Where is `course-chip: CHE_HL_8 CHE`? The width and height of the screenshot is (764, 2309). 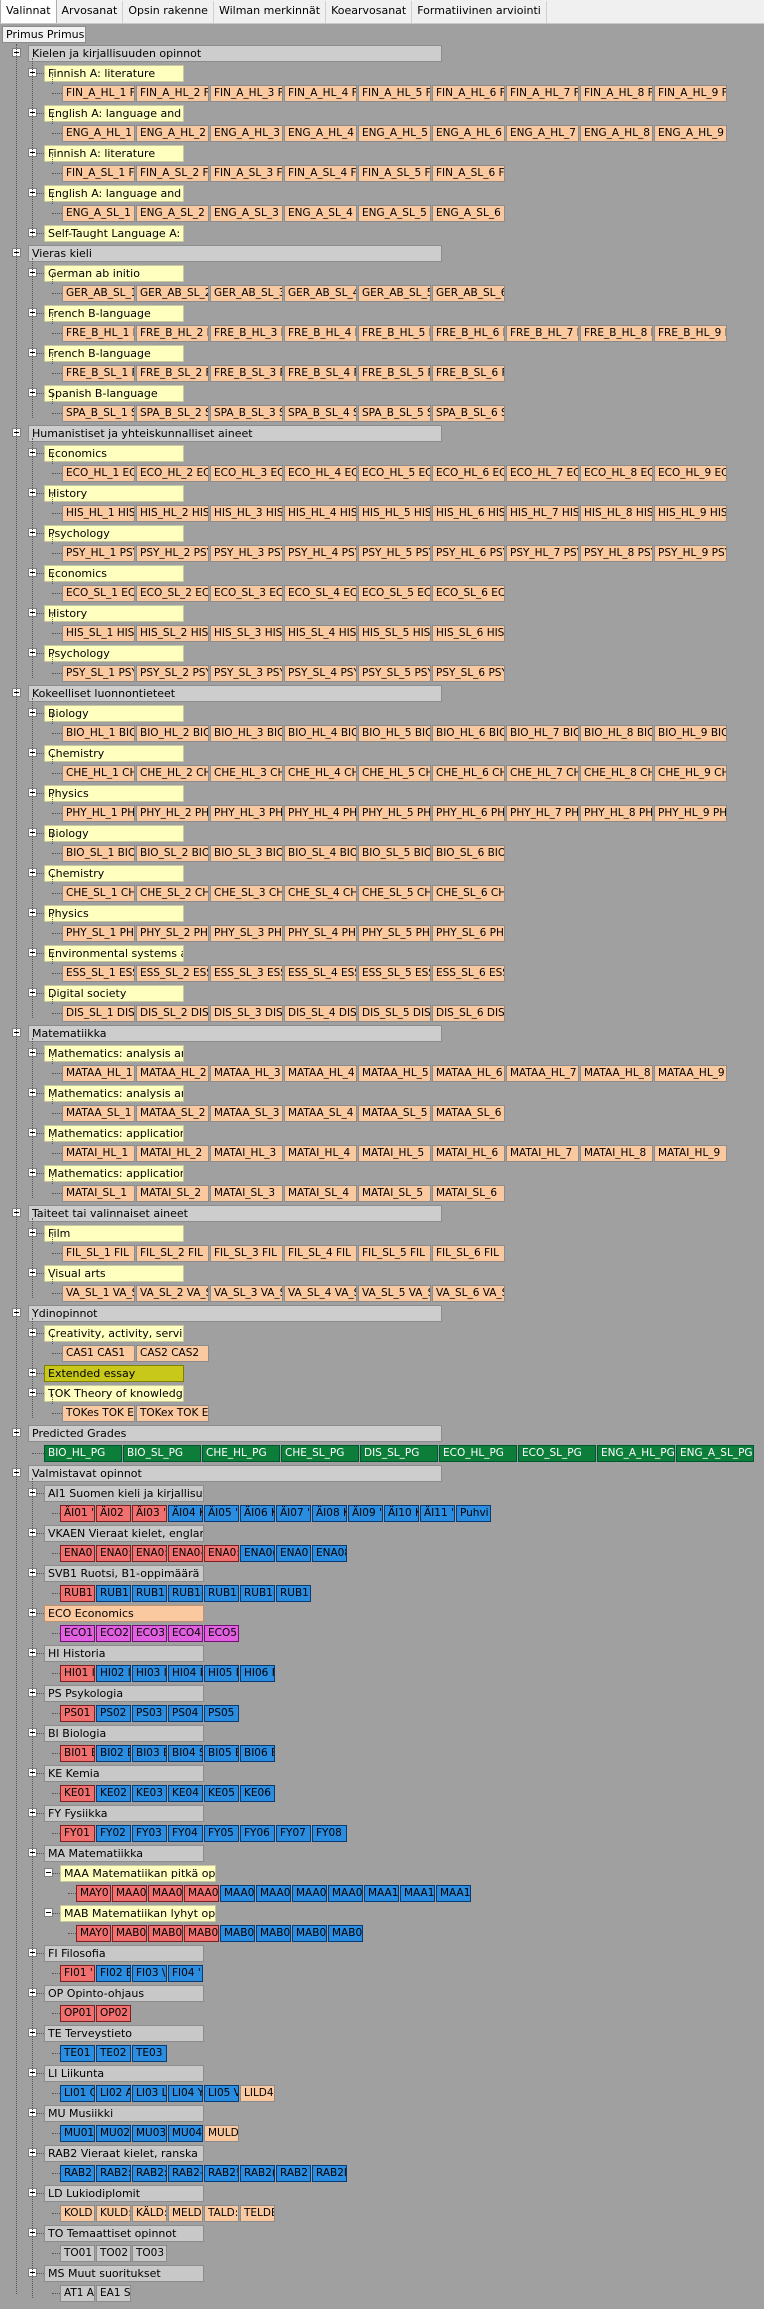 course-chip: CHE_HL_8 CHE is located at coordinates (616, 773).